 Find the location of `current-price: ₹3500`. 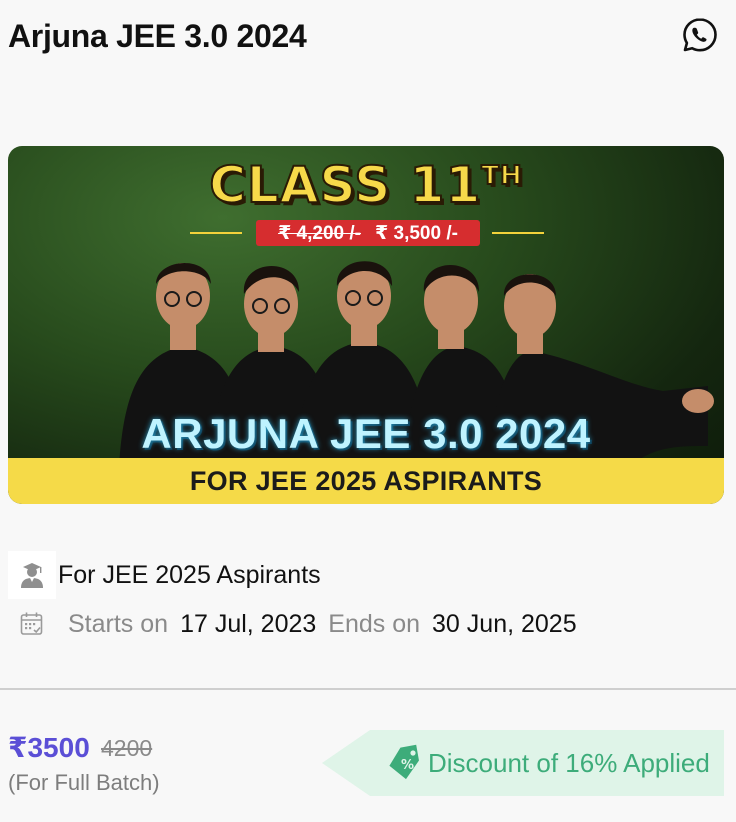

current-price: ₹3500 is located at coordinates (49, 747).